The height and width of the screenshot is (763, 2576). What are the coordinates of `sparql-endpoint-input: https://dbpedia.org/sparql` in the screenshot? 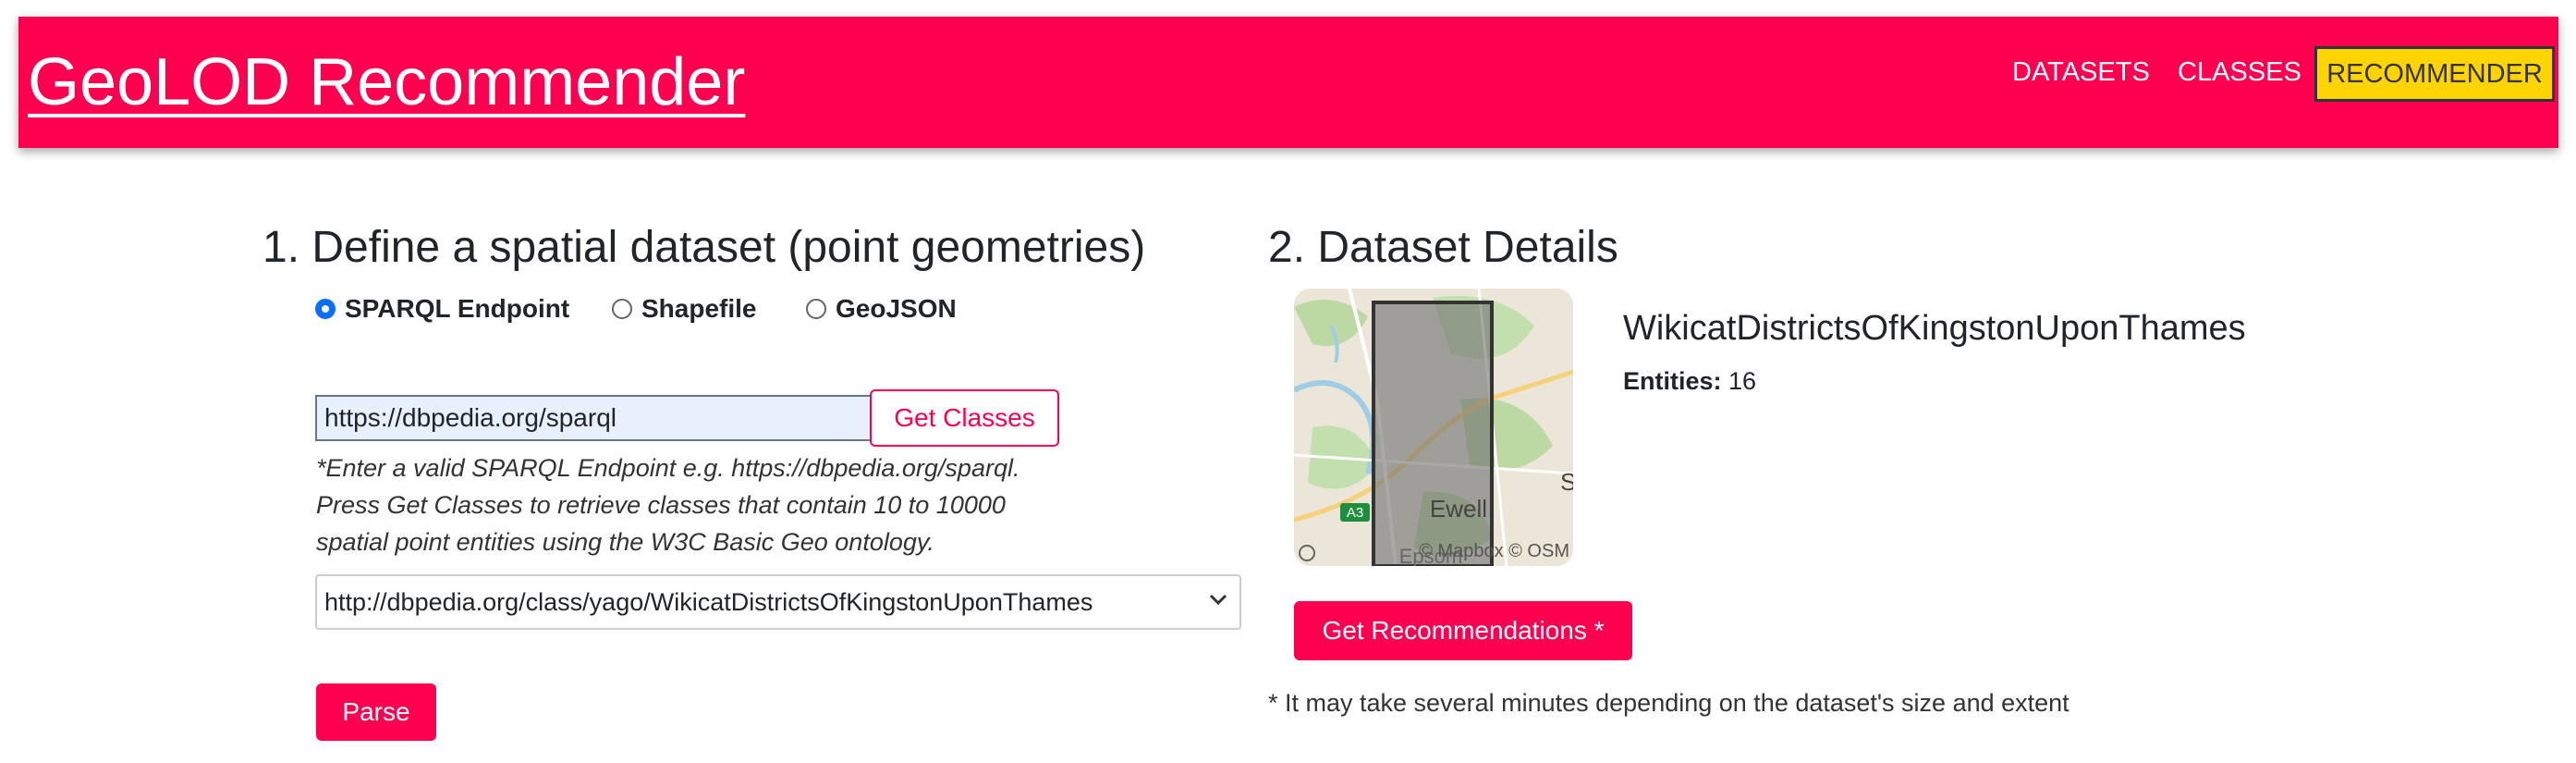 It's located at (594, 418).